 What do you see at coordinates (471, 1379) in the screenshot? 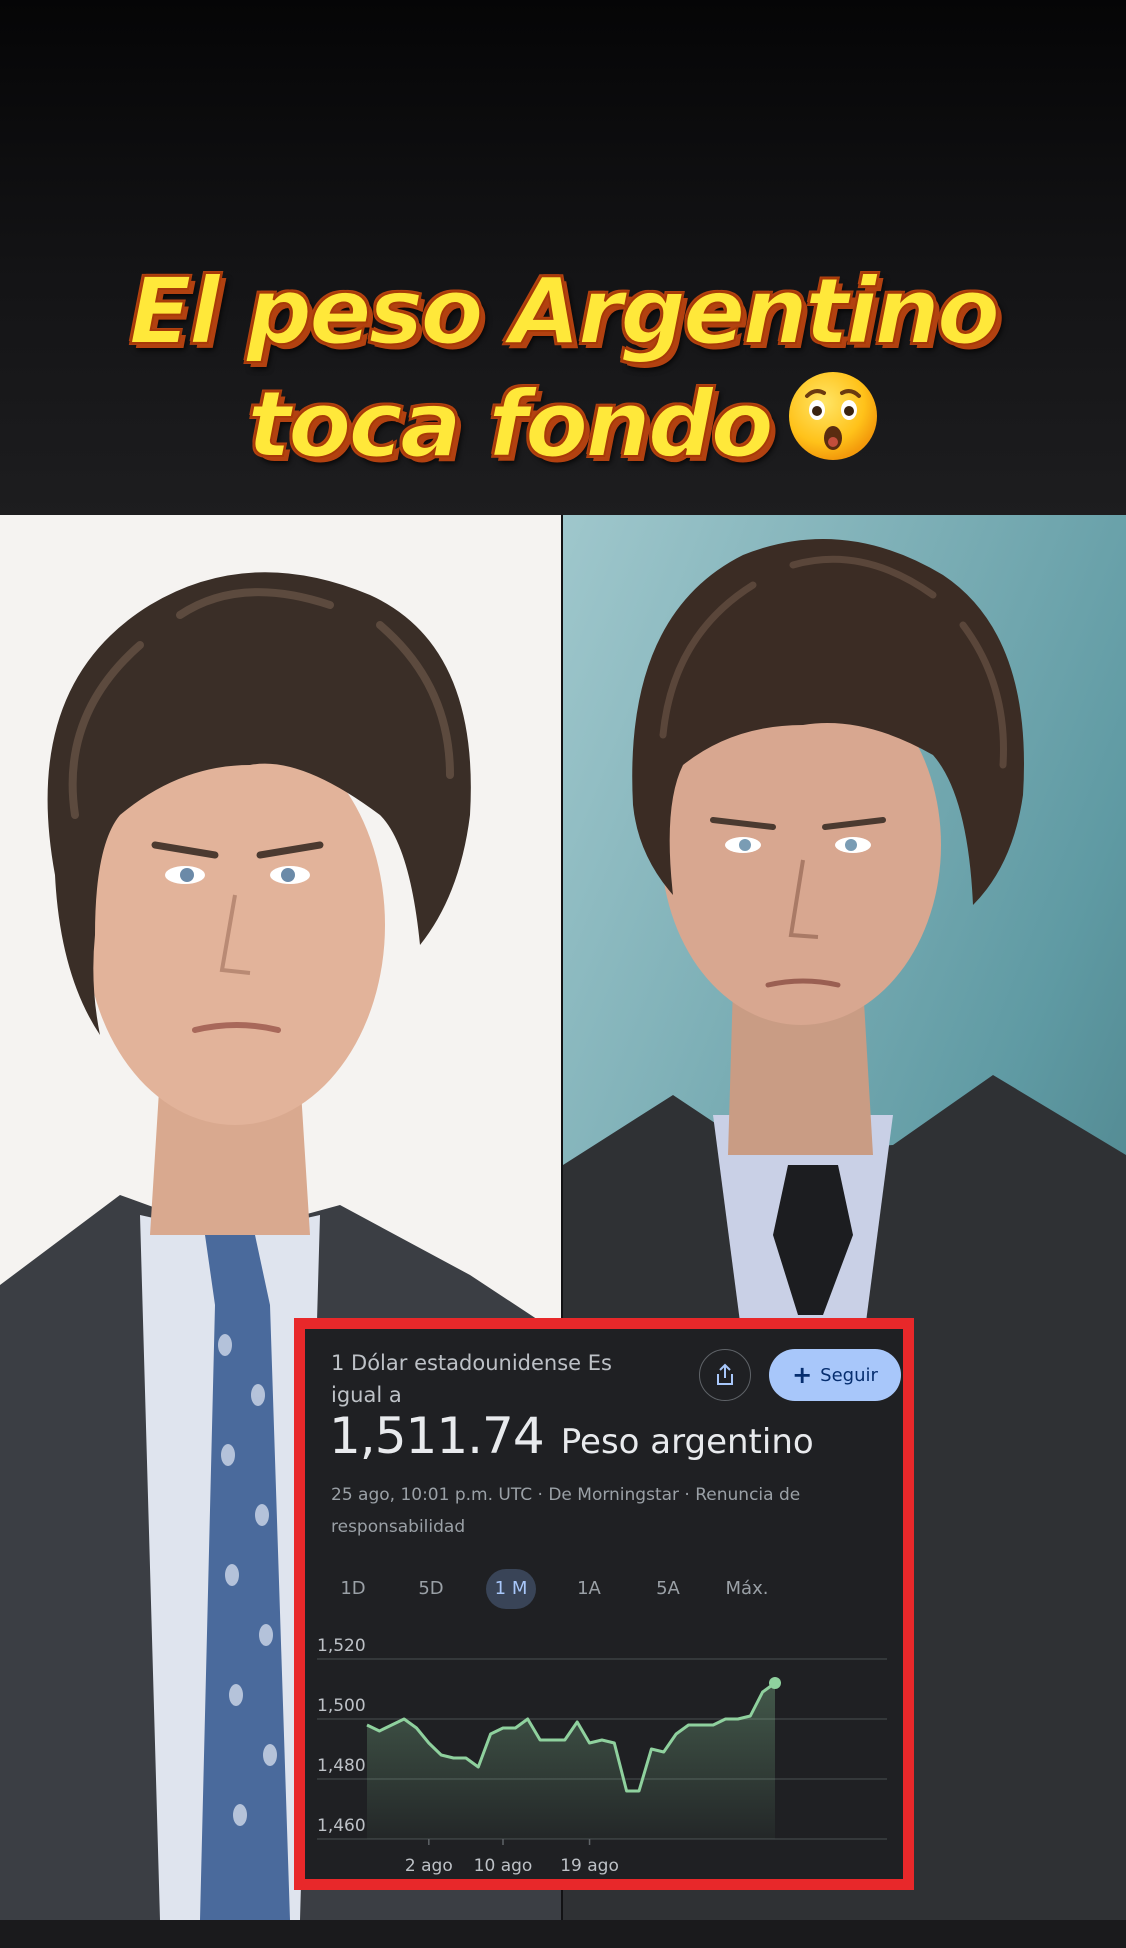
I see `card-title: 1 Dólar estadounidense Es igual a` at bounding box center [471, 1379].